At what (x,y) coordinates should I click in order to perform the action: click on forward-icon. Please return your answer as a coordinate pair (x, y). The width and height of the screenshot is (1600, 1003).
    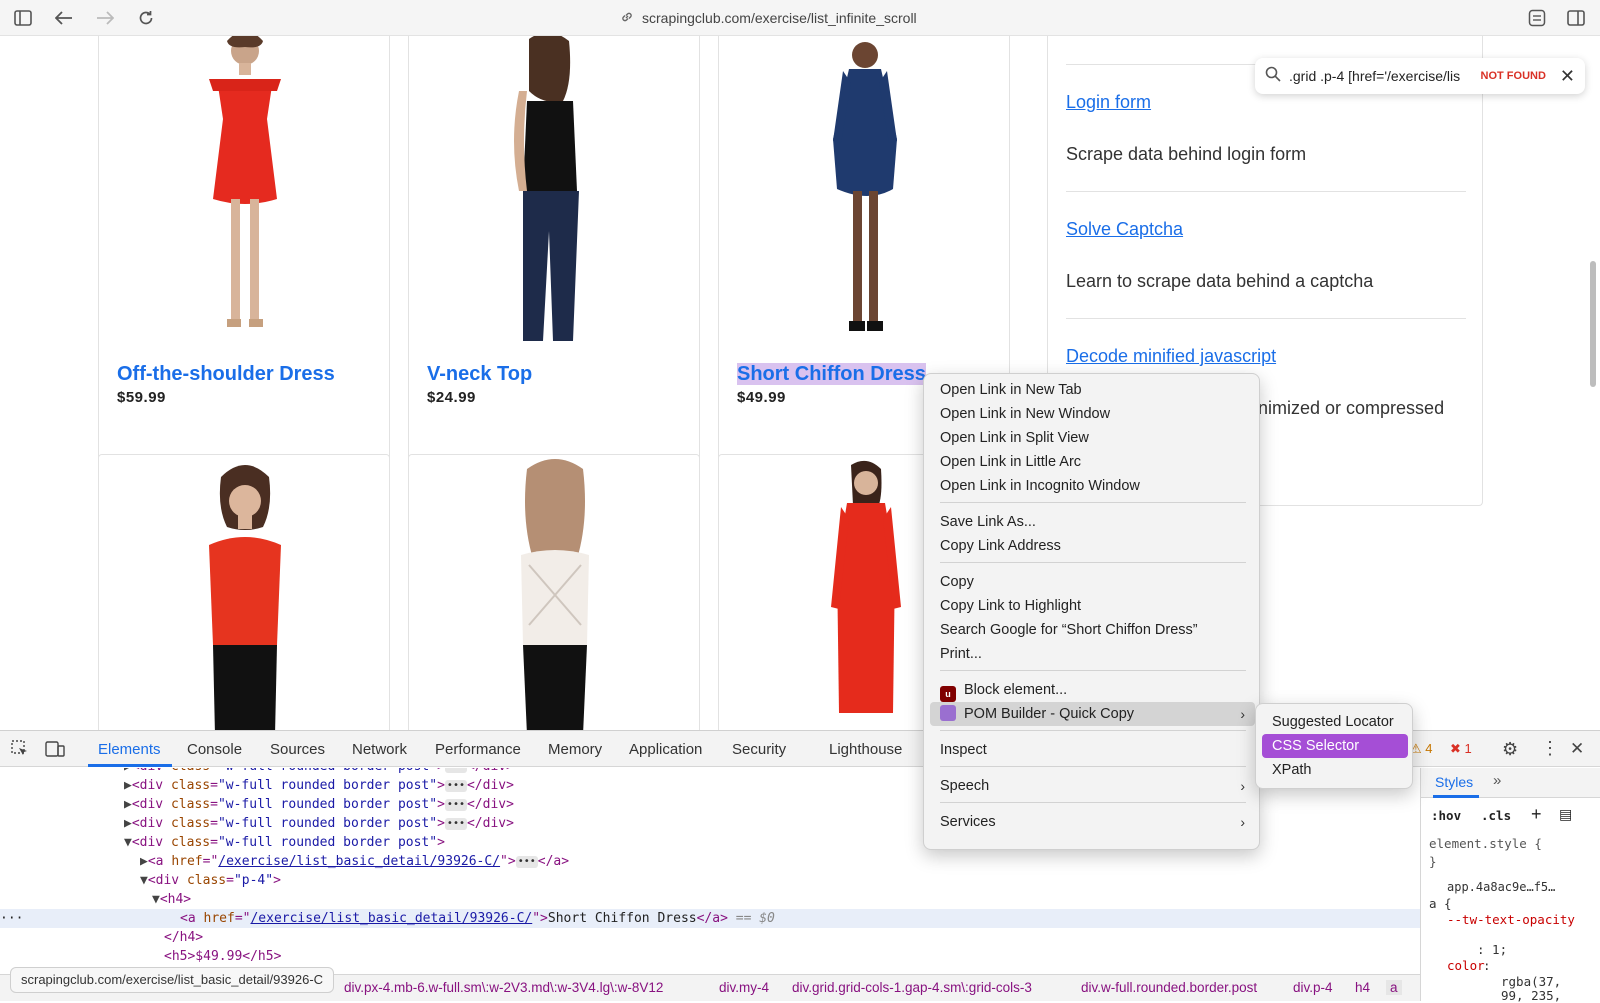
    Looking at the image, I should click on (105, 18).